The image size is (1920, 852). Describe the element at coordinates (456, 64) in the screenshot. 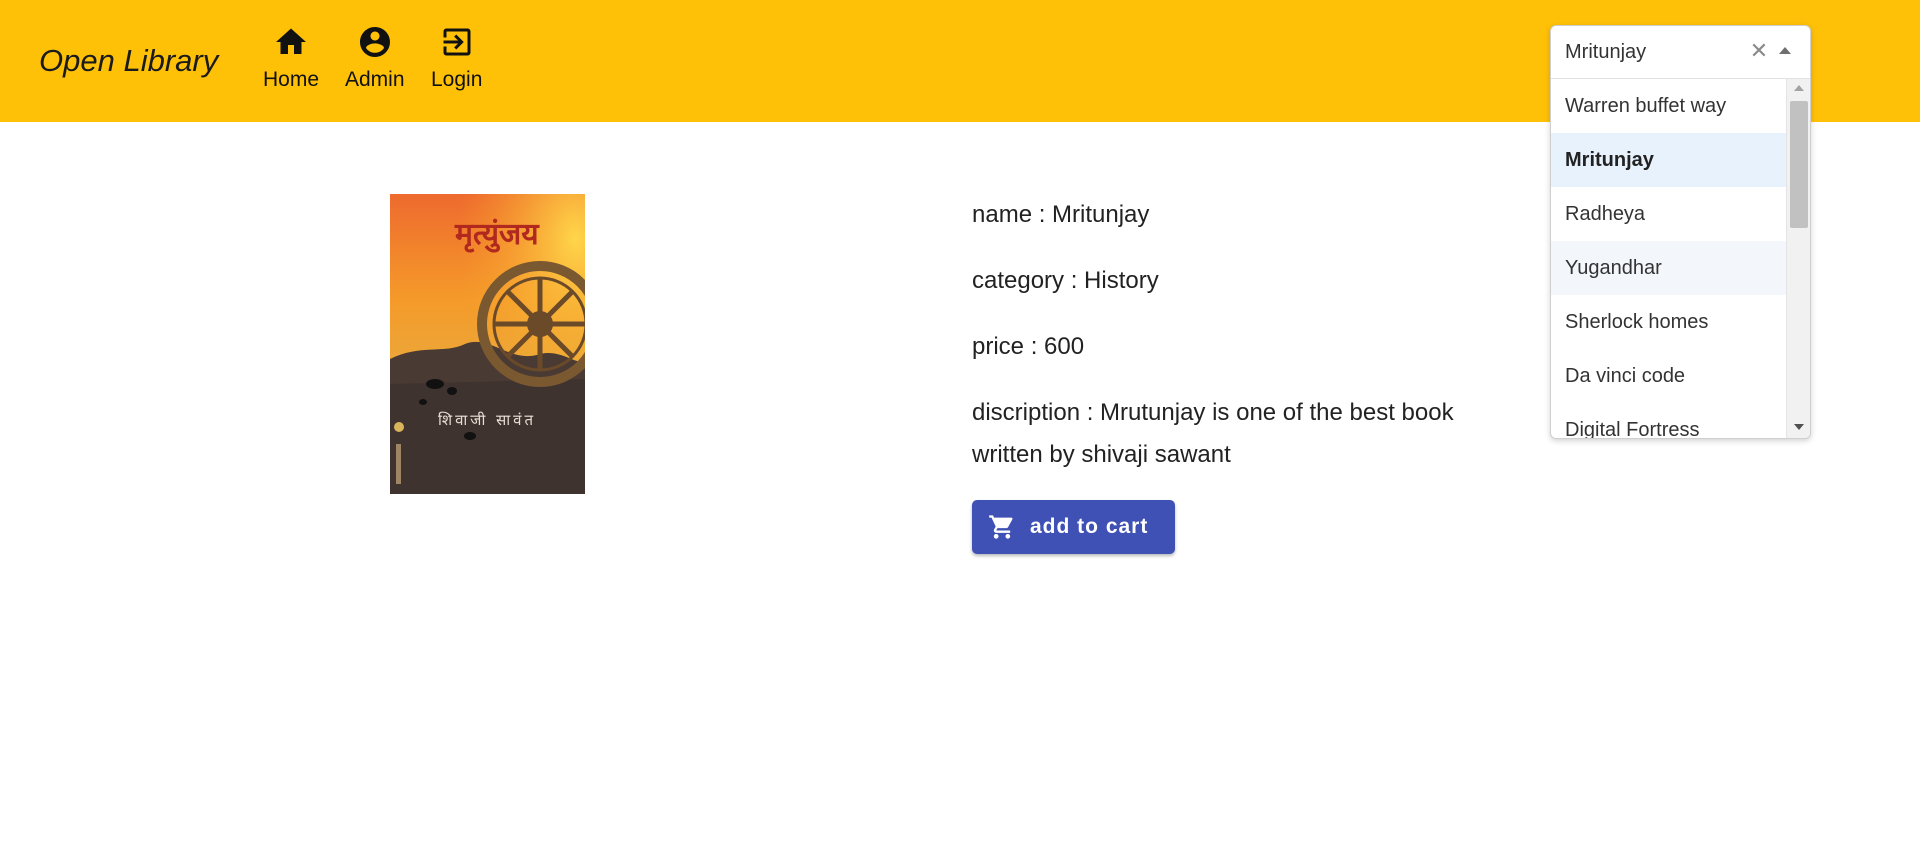

I see `nav-login: Login` at that location.